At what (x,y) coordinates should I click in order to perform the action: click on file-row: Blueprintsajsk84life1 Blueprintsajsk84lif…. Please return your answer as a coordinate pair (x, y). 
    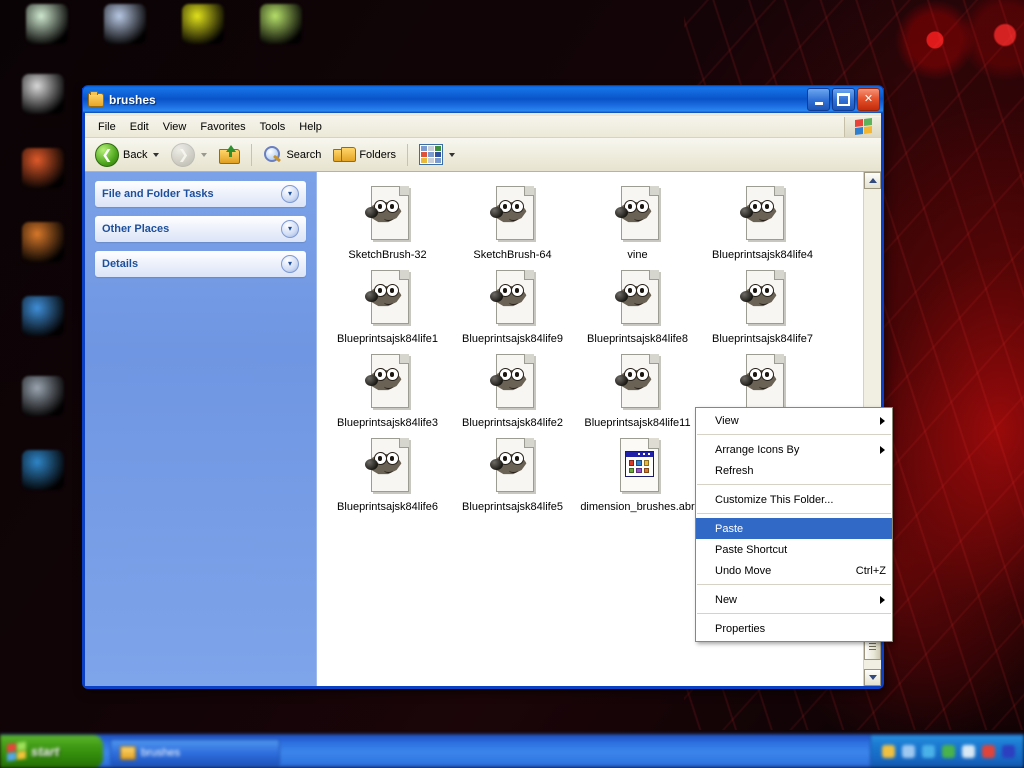
    Looking at the image, I should click on (594, 304).